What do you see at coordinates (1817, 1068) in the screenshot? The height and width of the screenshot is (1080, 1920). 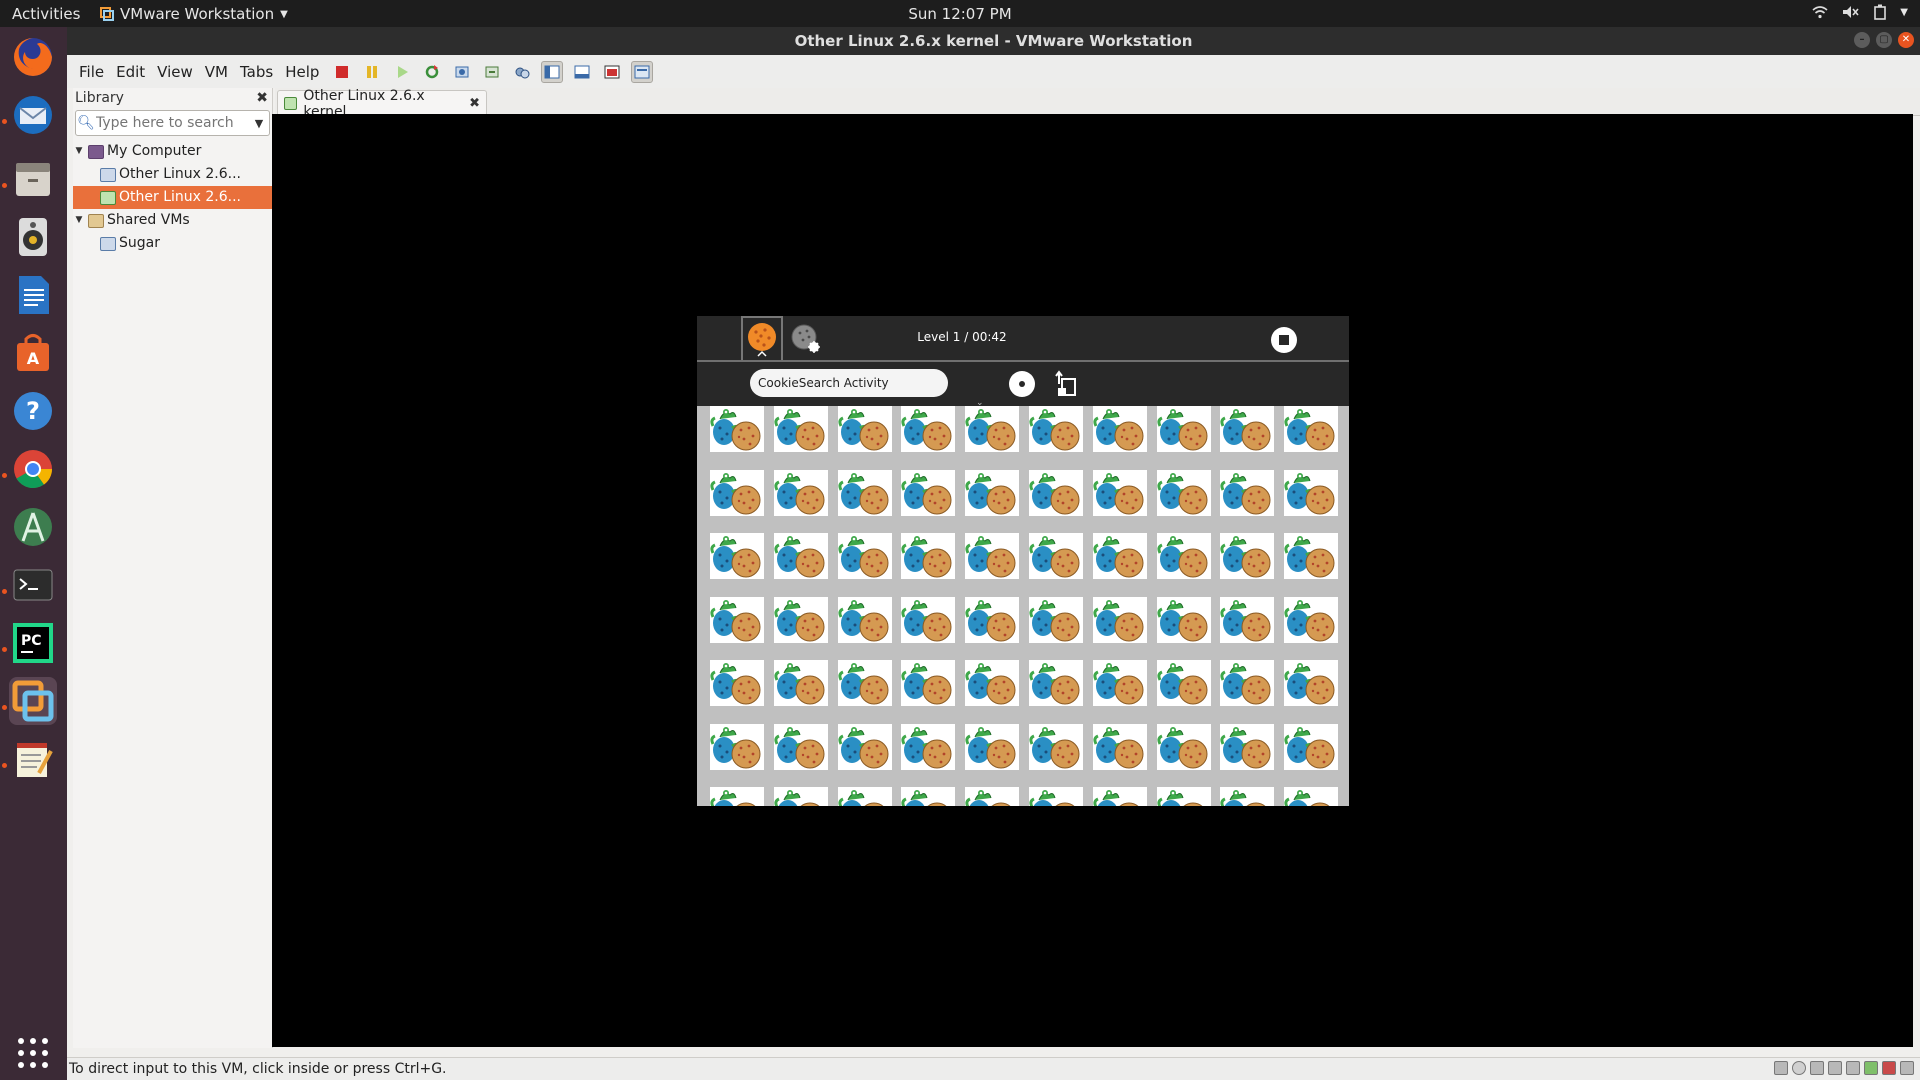 I see `floppy-icon` at bounding box center [1817, 1068].